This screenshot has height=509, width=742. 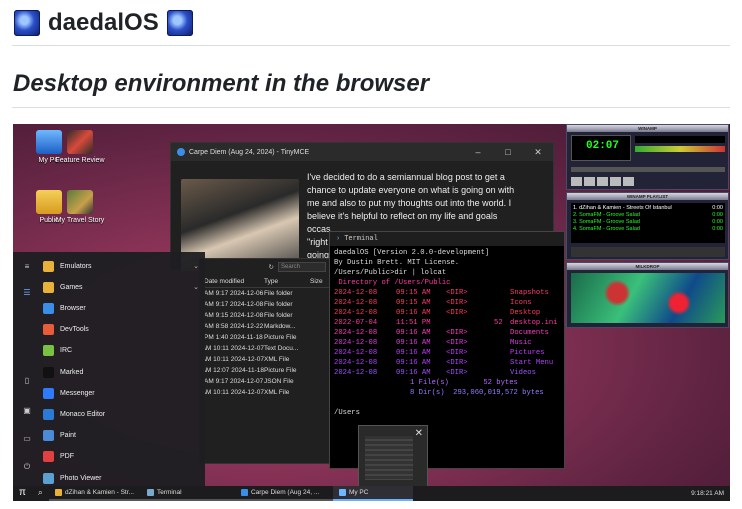 I want to click on maximize-button: □, so click(x=508, y=152).